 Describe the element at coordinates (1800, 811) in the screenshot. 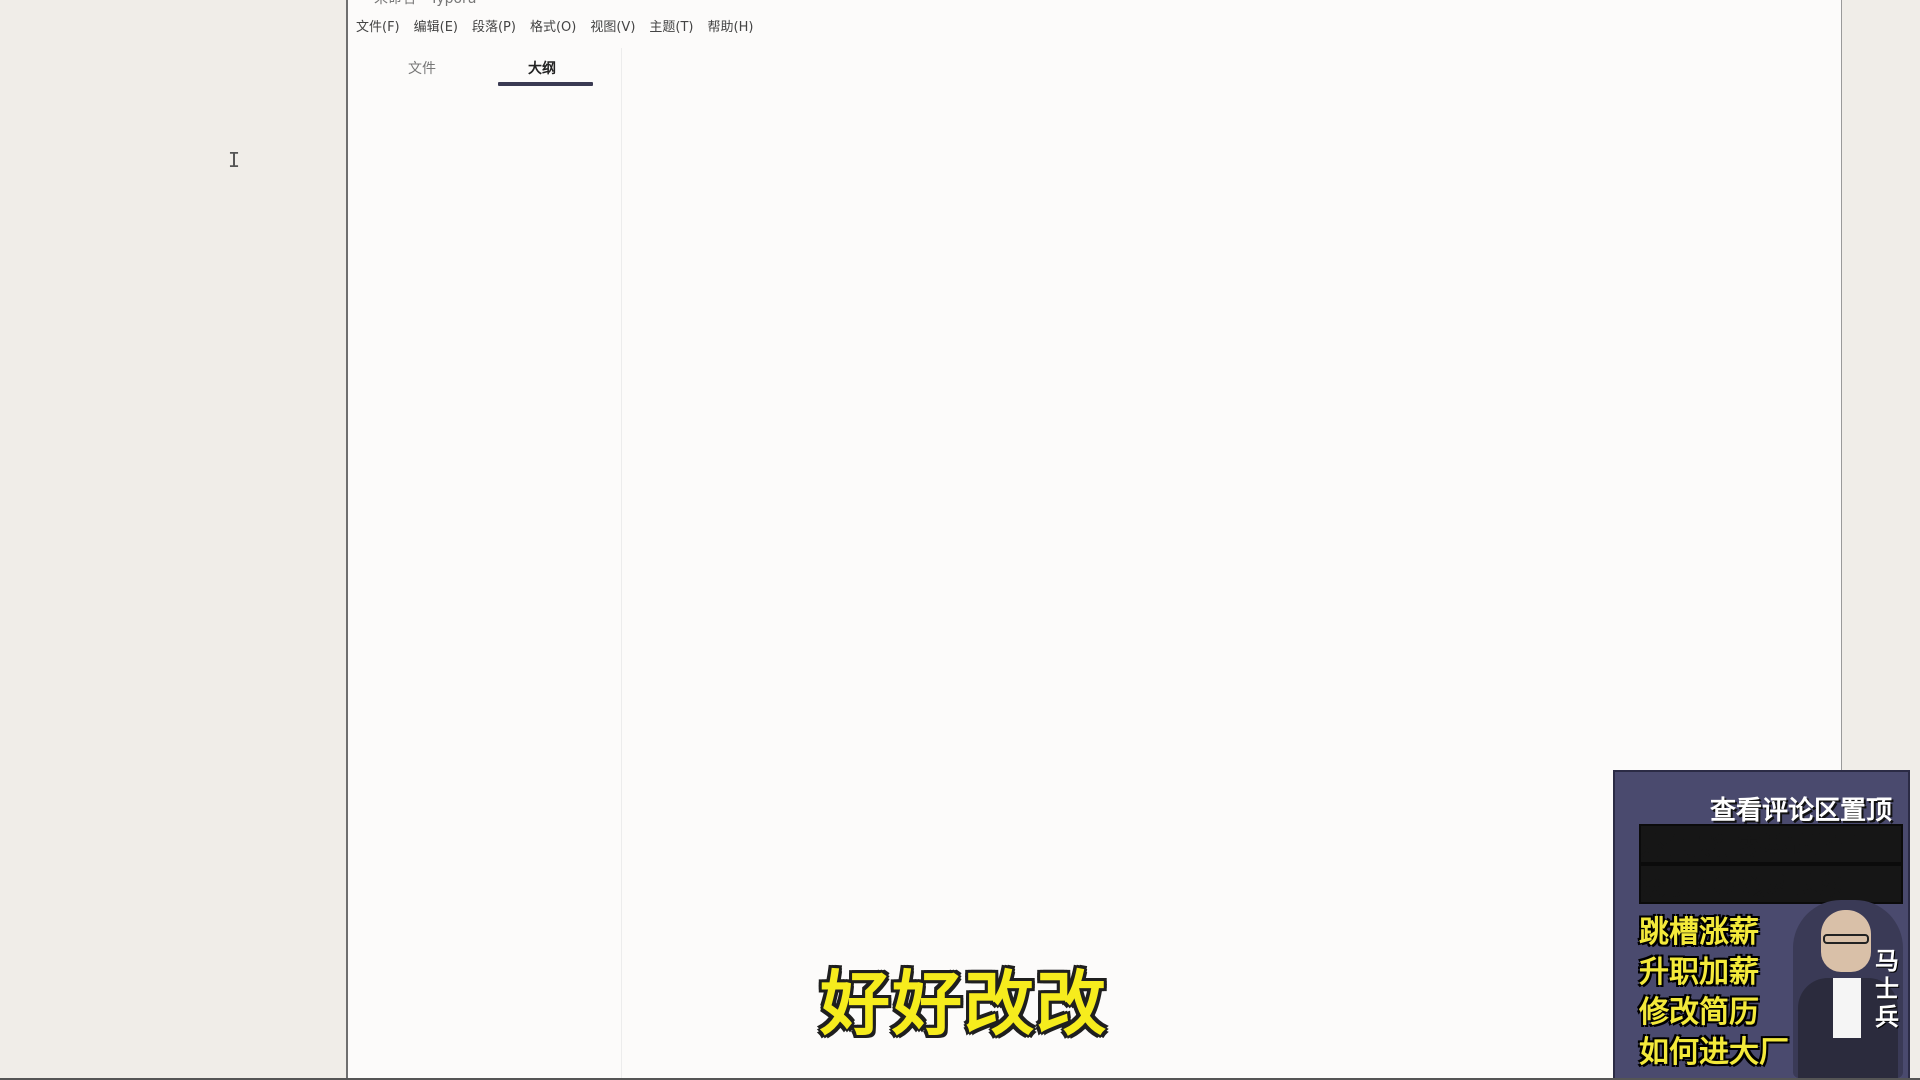

I see `promo-top-text: 查看评论区置顶` at that location.